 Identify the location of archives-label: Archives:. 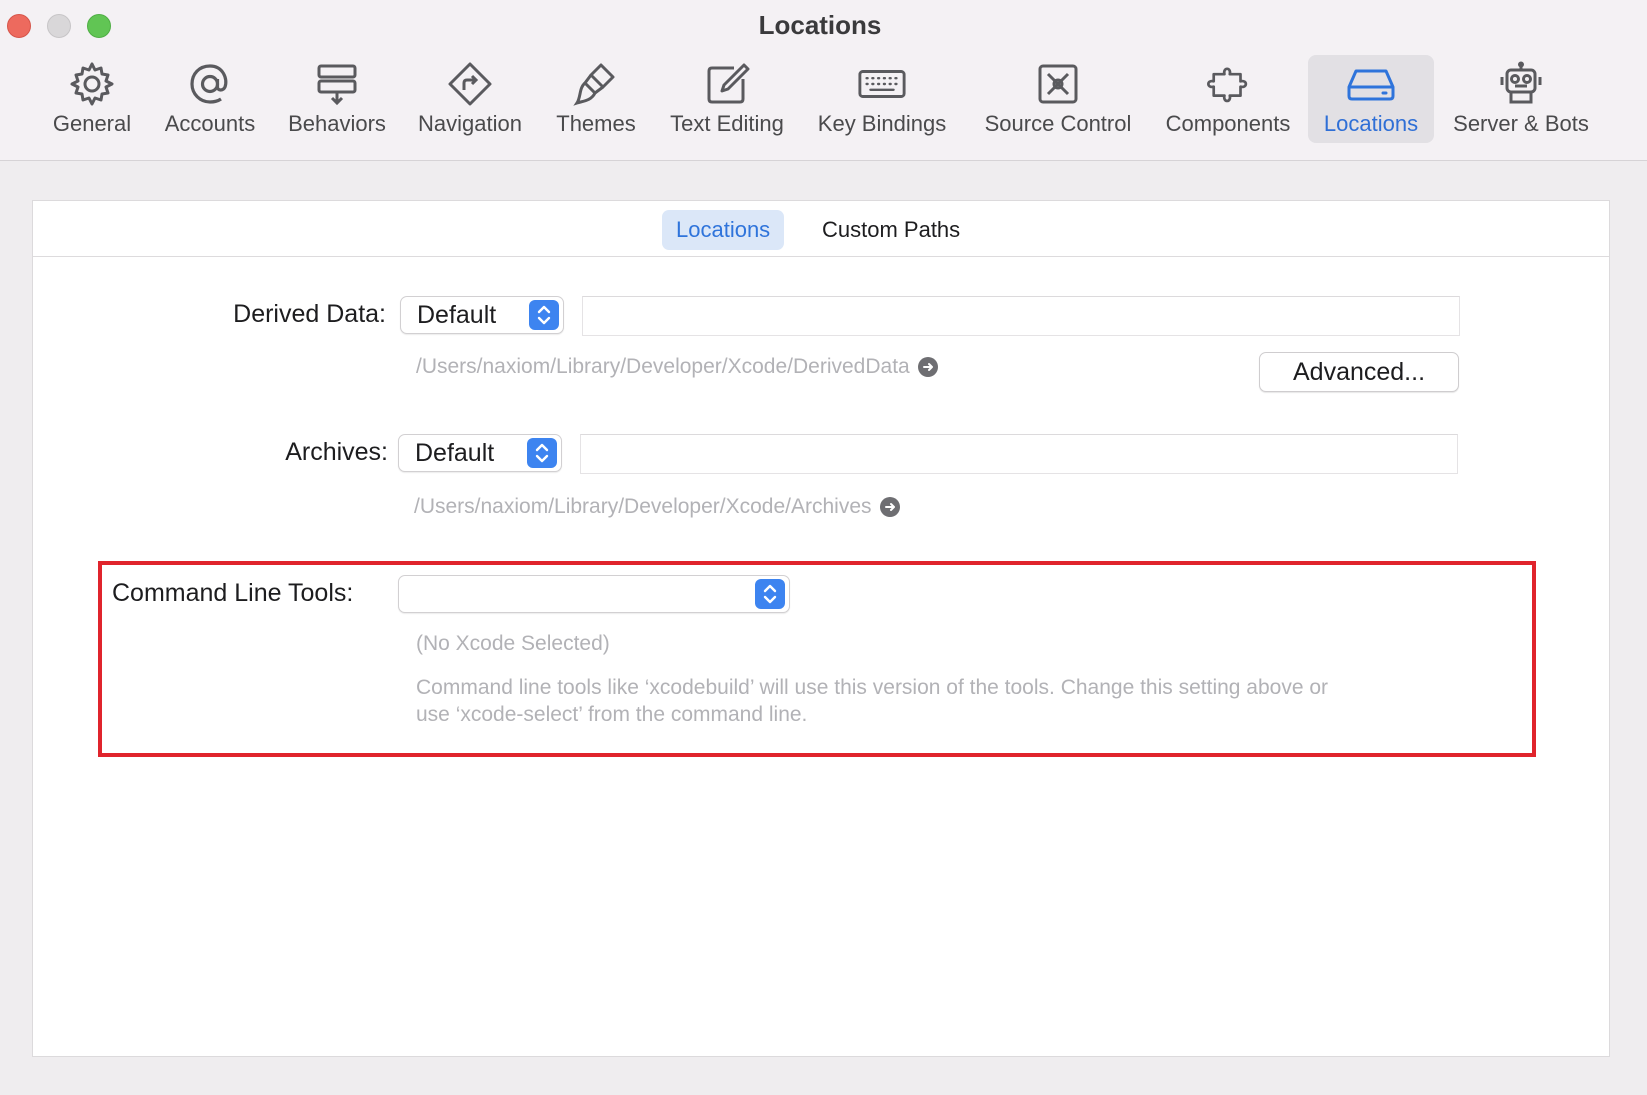
(336, 452).